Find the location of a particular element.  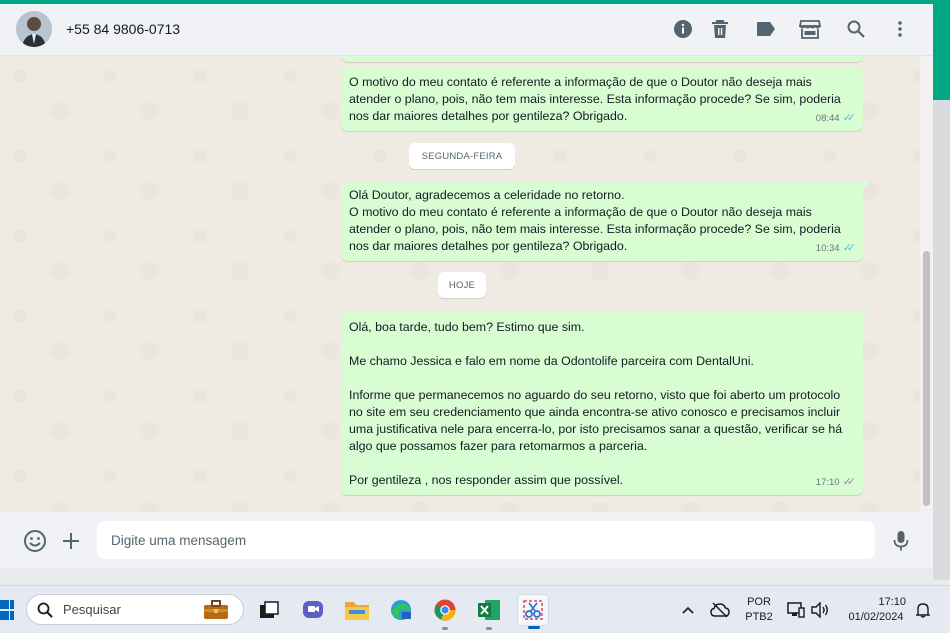

emoji-icon is located at coordinates (35, 541).